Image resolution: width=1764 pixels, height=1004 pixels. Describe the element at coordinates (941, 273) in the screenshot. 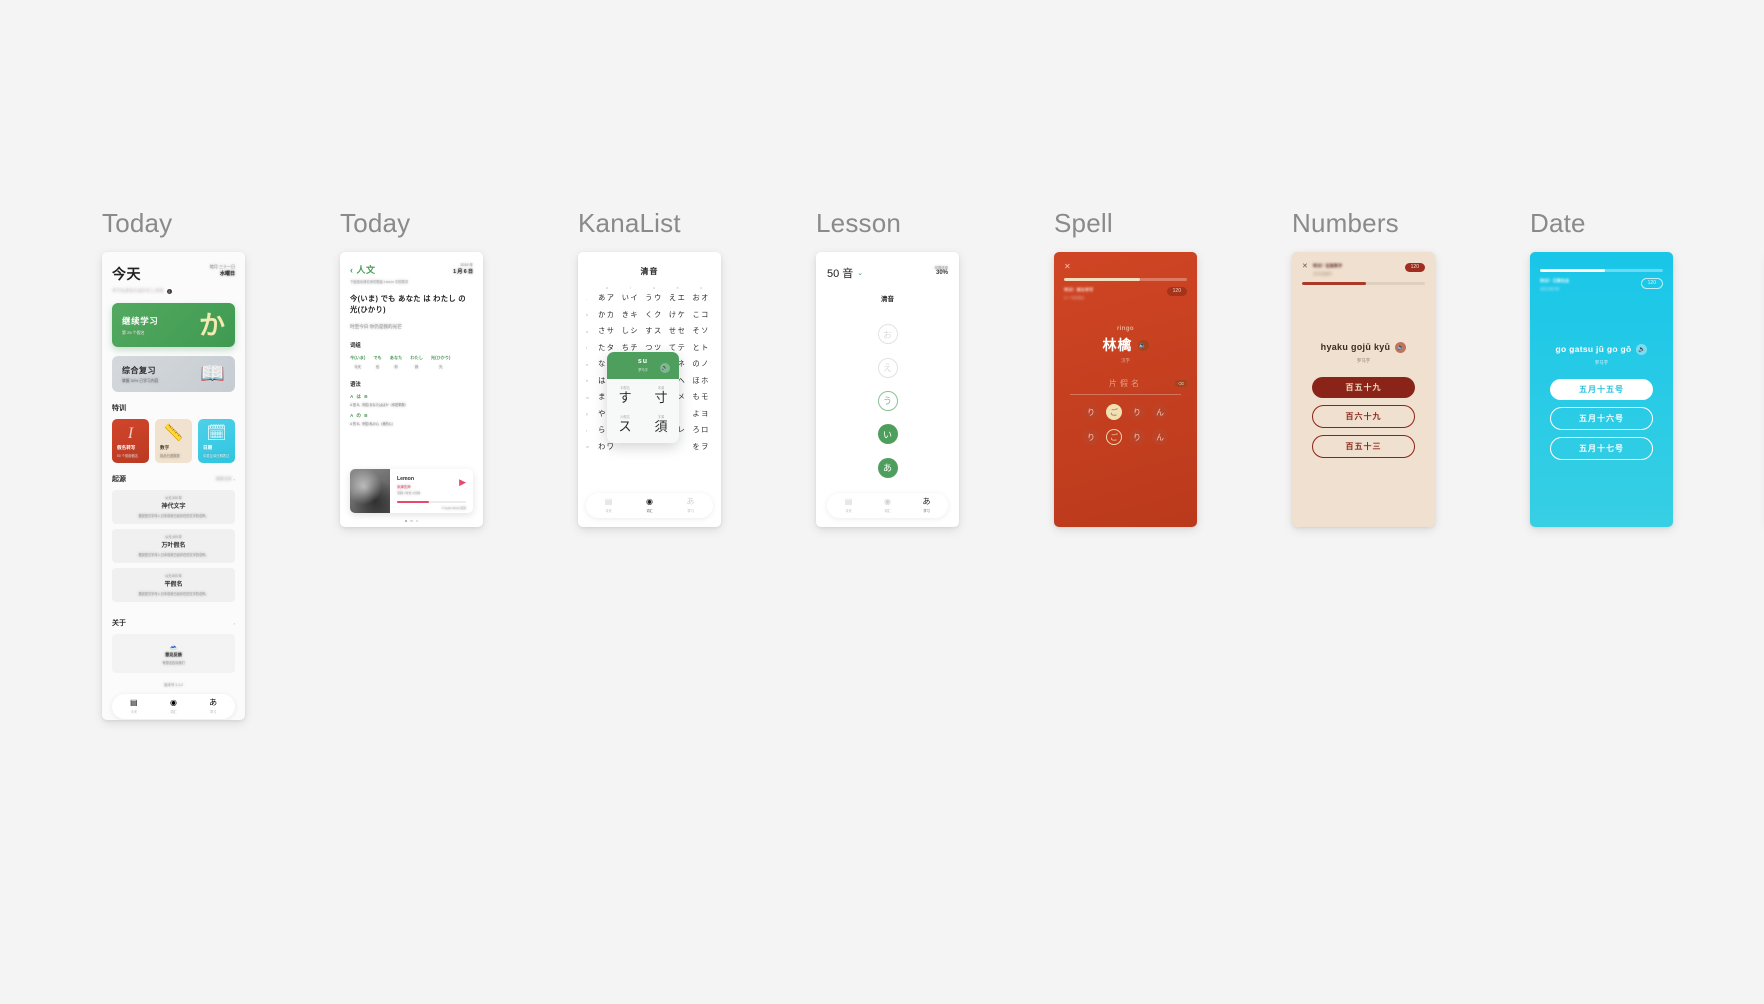

I see `progress-value: 30%` at that location.